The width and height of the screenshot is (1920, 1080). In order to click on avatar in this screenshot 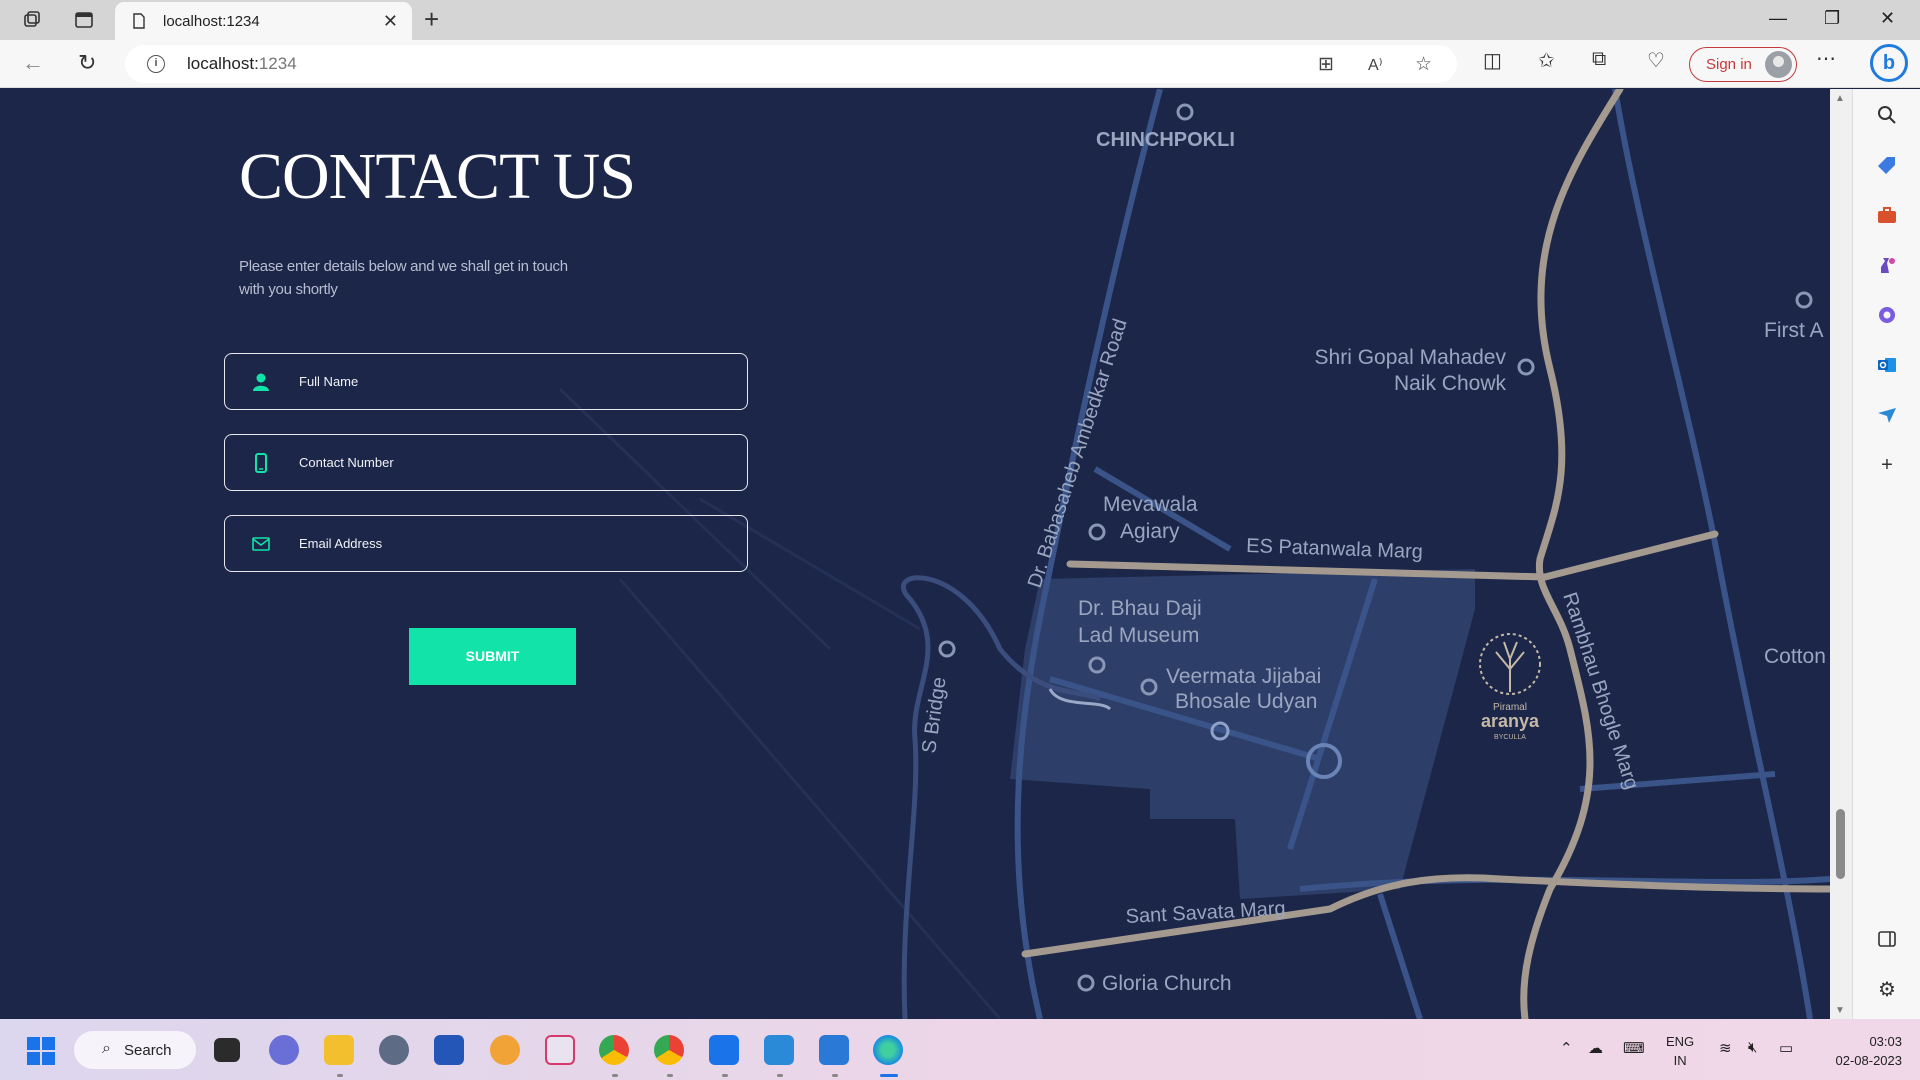, I will do `click(1778, 64)`.